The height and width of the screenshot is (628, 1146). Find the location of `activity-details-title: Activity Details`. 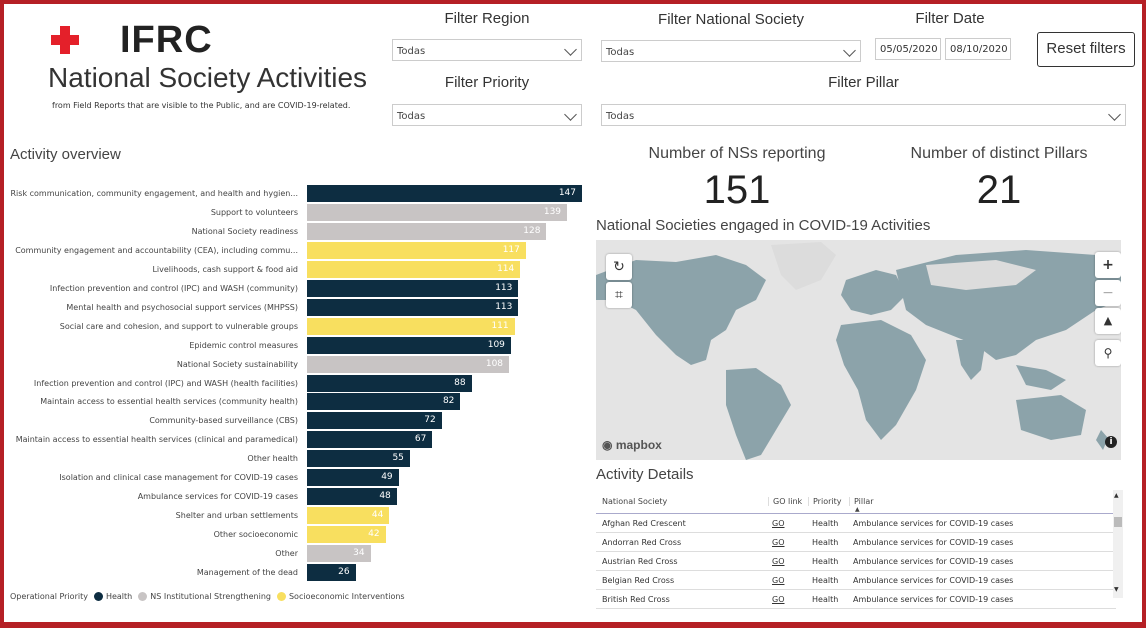

activity-details-title: Activity Details is located at coordinates (645, 474).